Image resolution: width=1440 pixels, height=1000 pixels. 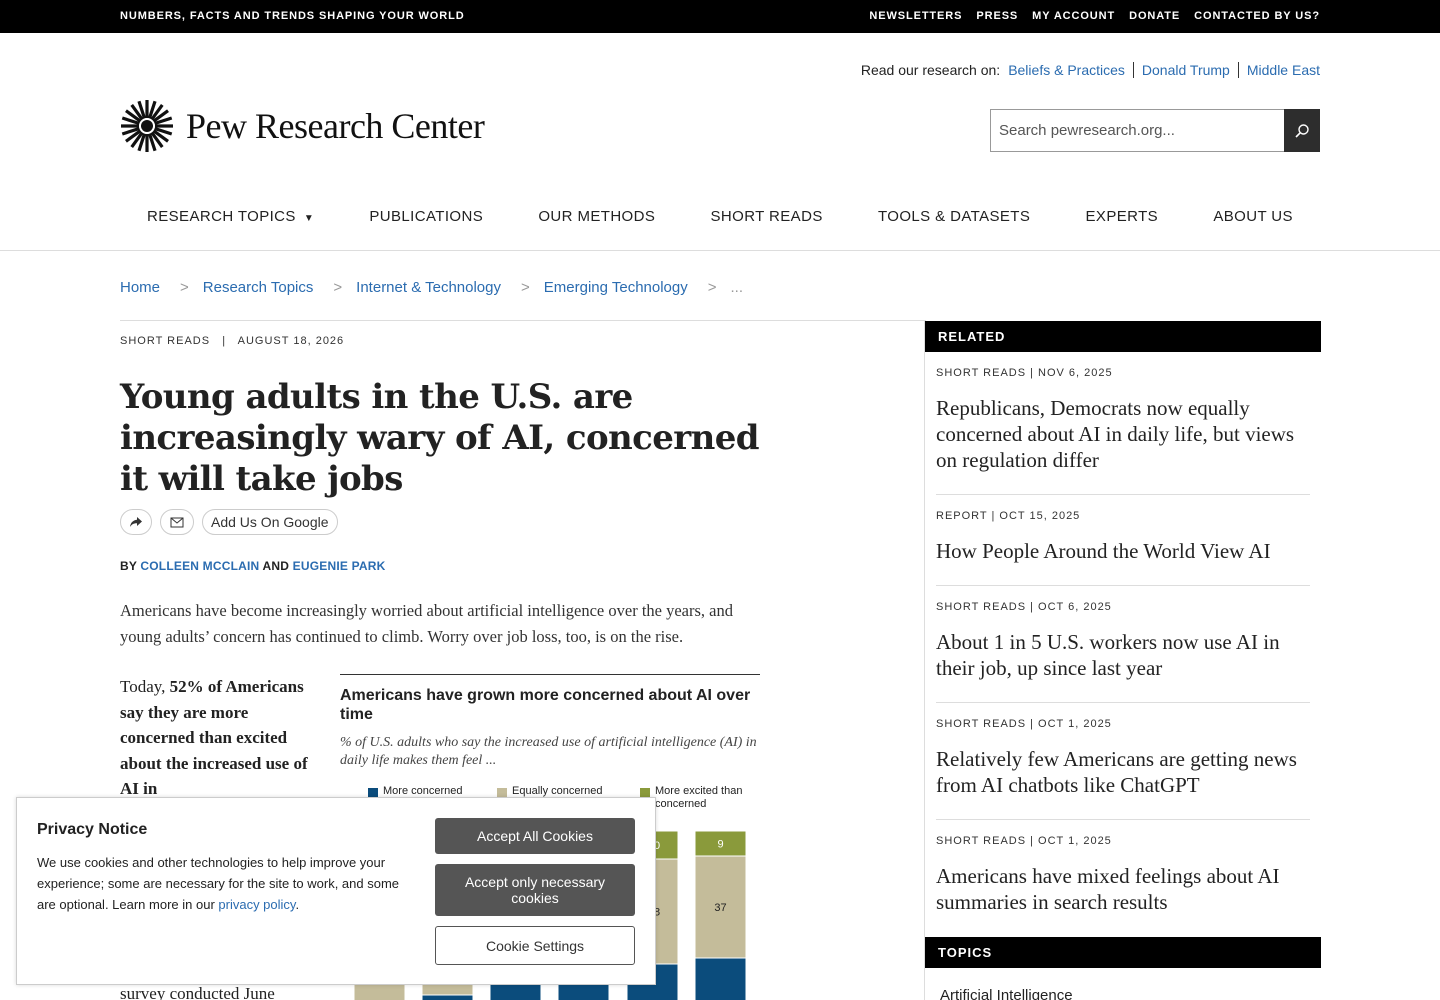 What do you see at coordinates (128, 566) in the screenshot?
I see `byline-by: BY` at bounding box center [128, 566].